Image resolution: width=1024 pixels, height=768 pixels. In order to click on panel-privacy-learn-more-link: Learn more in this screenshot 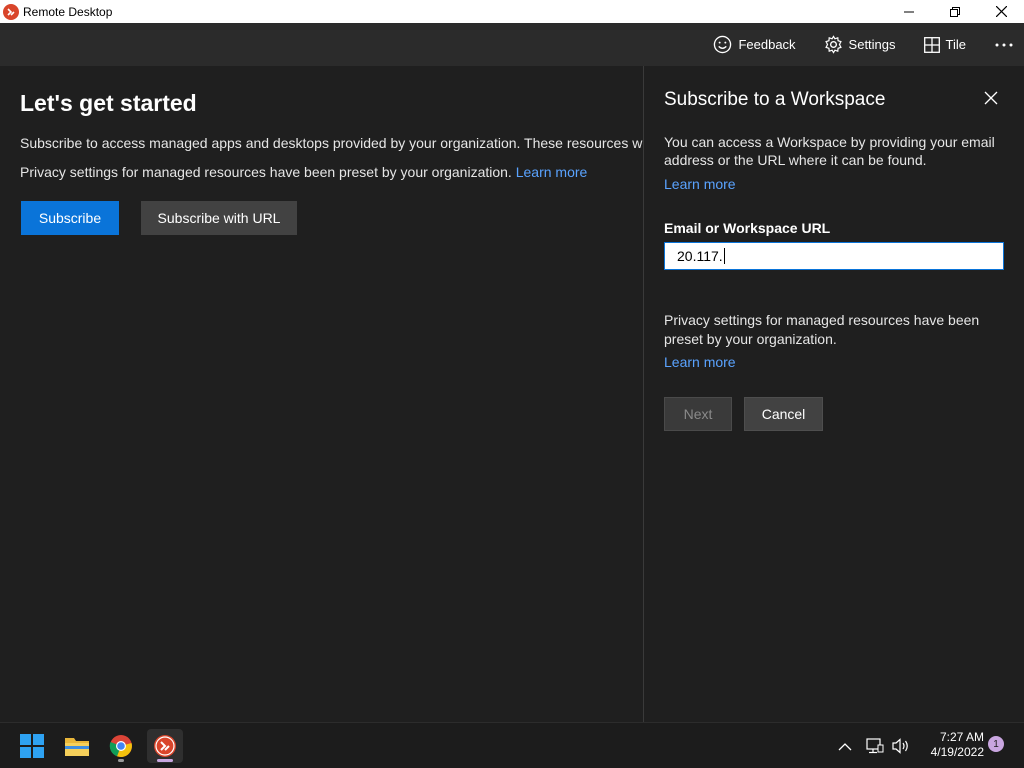, I will do `click(700, 362)`.